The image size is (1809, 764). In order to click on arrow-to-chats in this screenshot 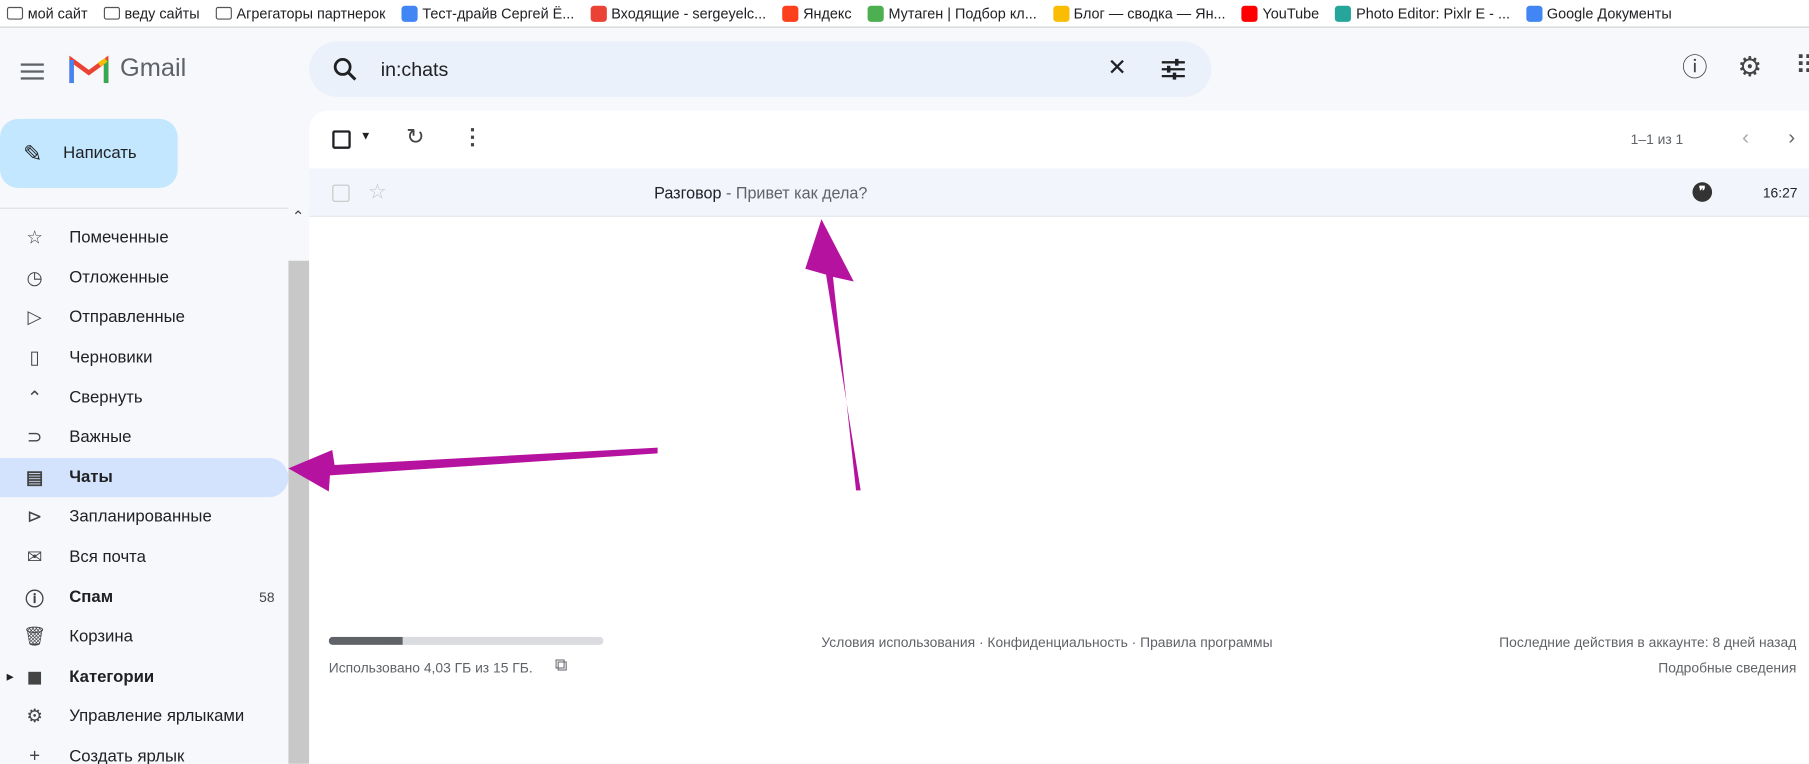, I will do `click(473, 469)`.